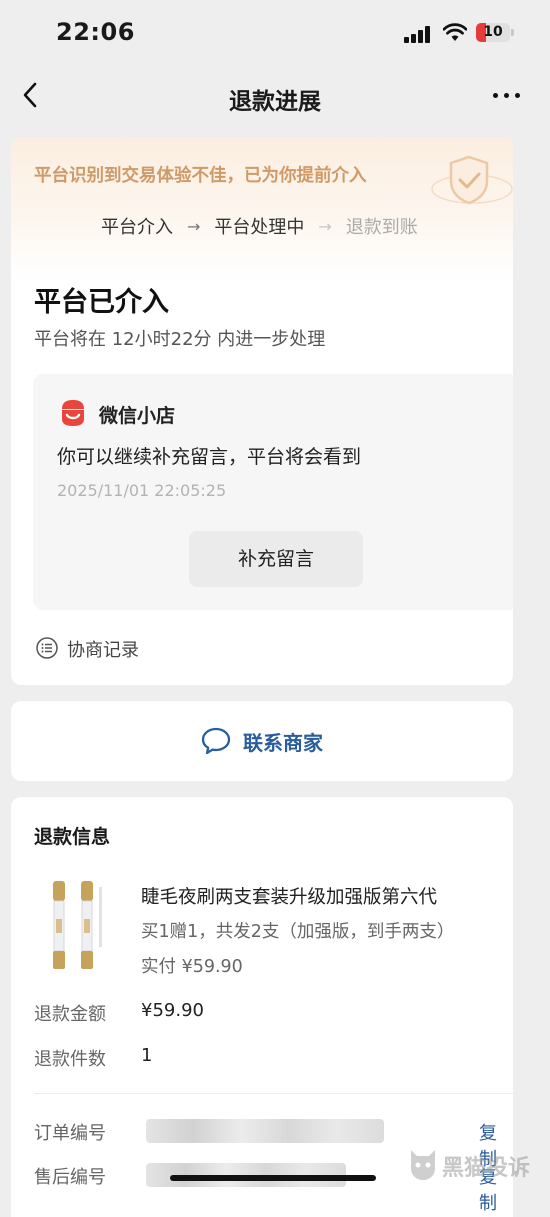 The width and height of the screenshot is (550, 1217). I want to click on refund-amount-label: 退款金额, so click(70, 1014).